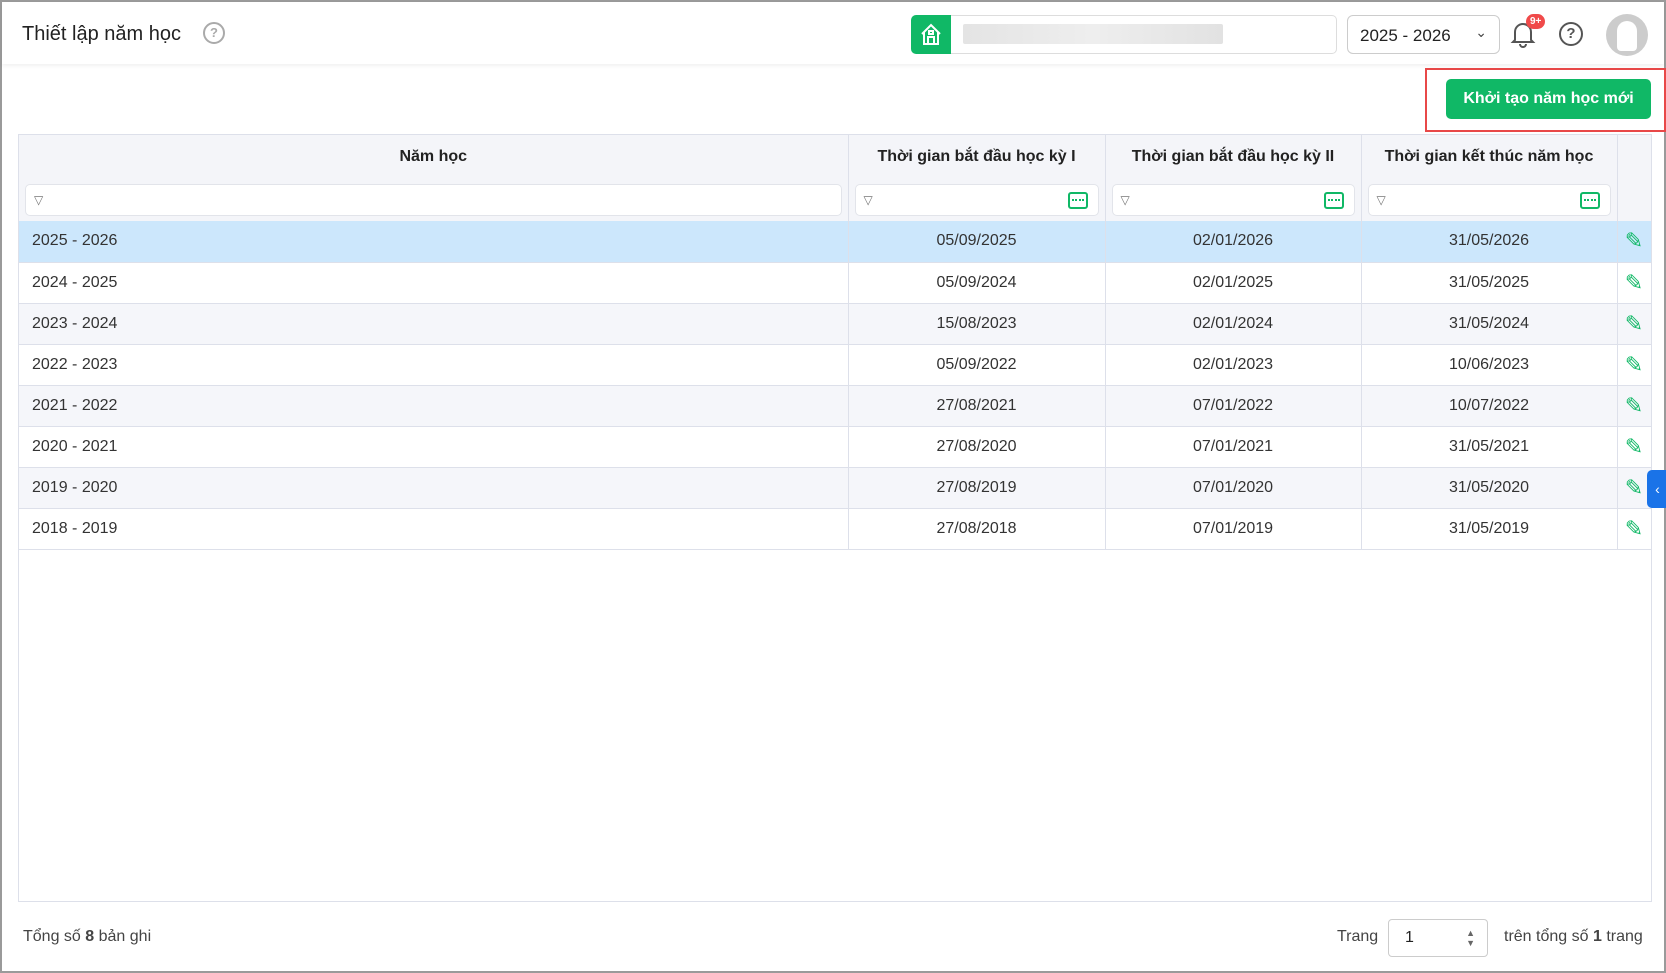 This screenshot has width=1666, height=973. What do you see at coordinates (1489, 283) in the screenshot?
I see `table-cell: 31/05/2025` at bounding box center [1489, 283].